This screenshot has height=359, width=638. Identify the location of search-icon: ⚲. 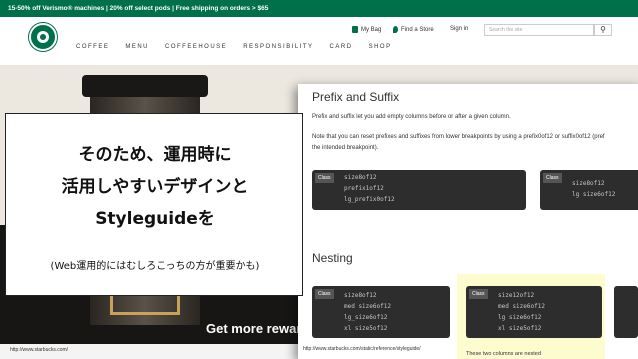
(603, 30).